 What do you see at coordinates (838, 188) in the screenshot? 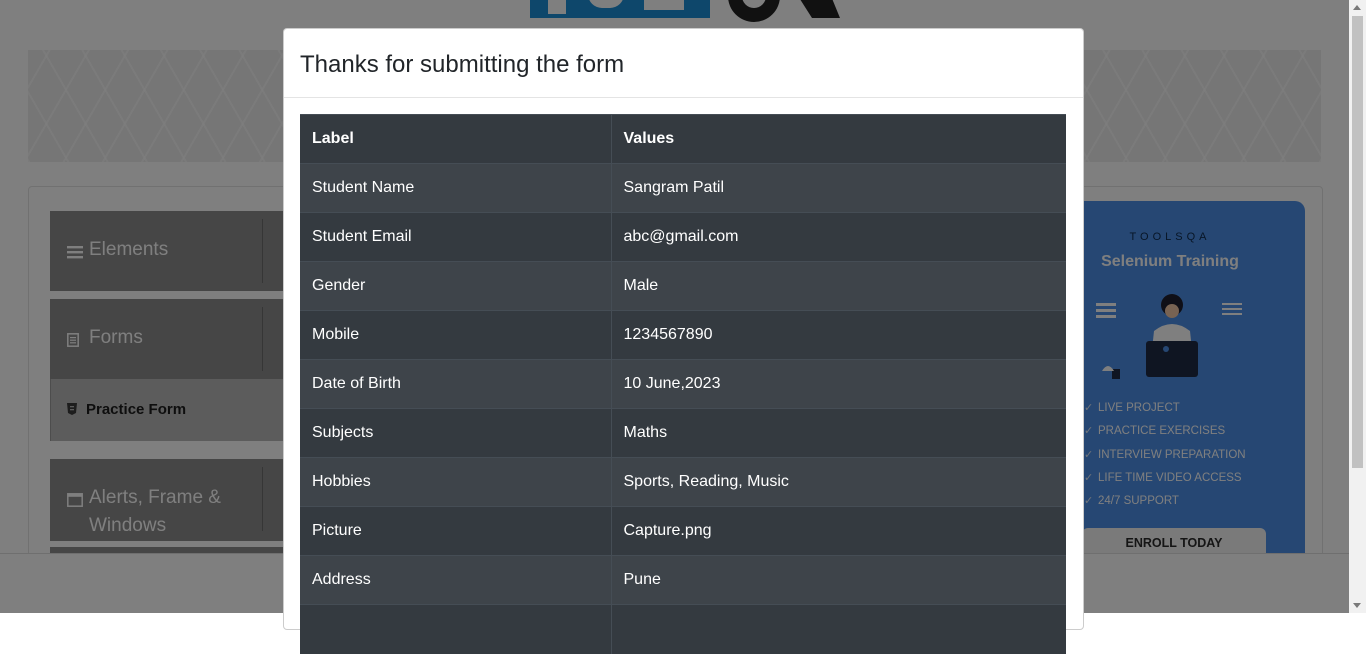
I see `row-value: Sangram Patil` at bounding box center [838, 188].